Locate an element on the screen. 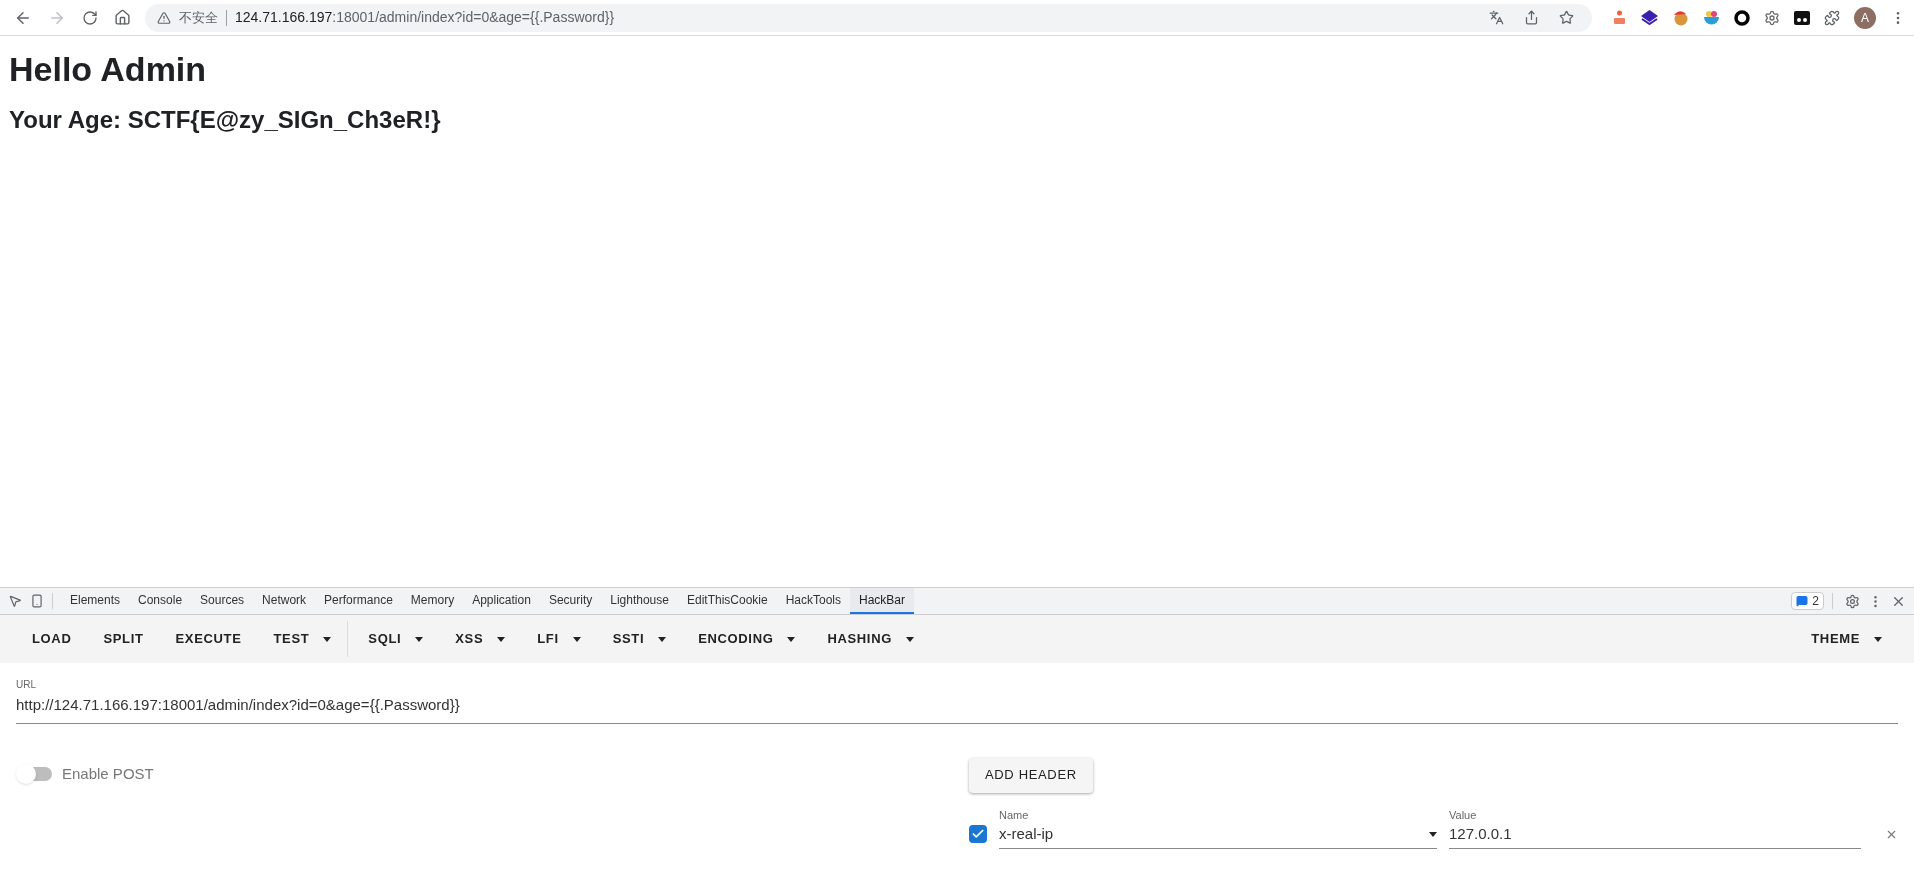  enable-post-switch is located at coordinates (35, 773).